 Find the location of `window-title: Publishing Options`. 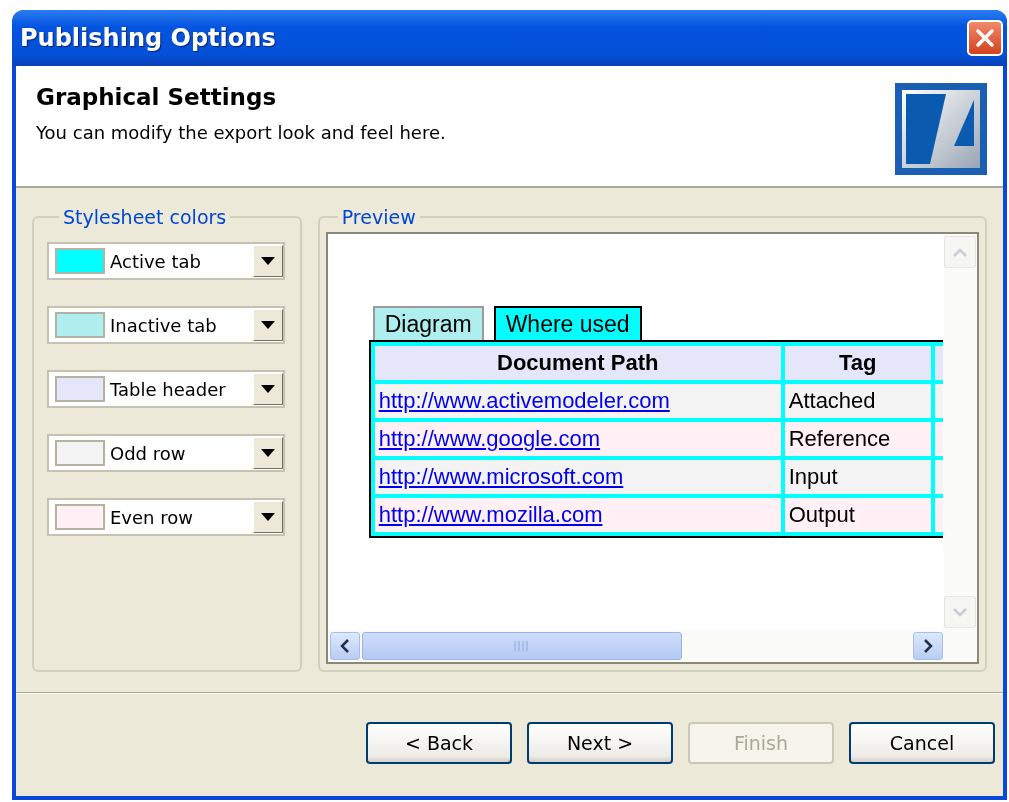

window-title: Publishing Options is located at coordinates (148, 38).